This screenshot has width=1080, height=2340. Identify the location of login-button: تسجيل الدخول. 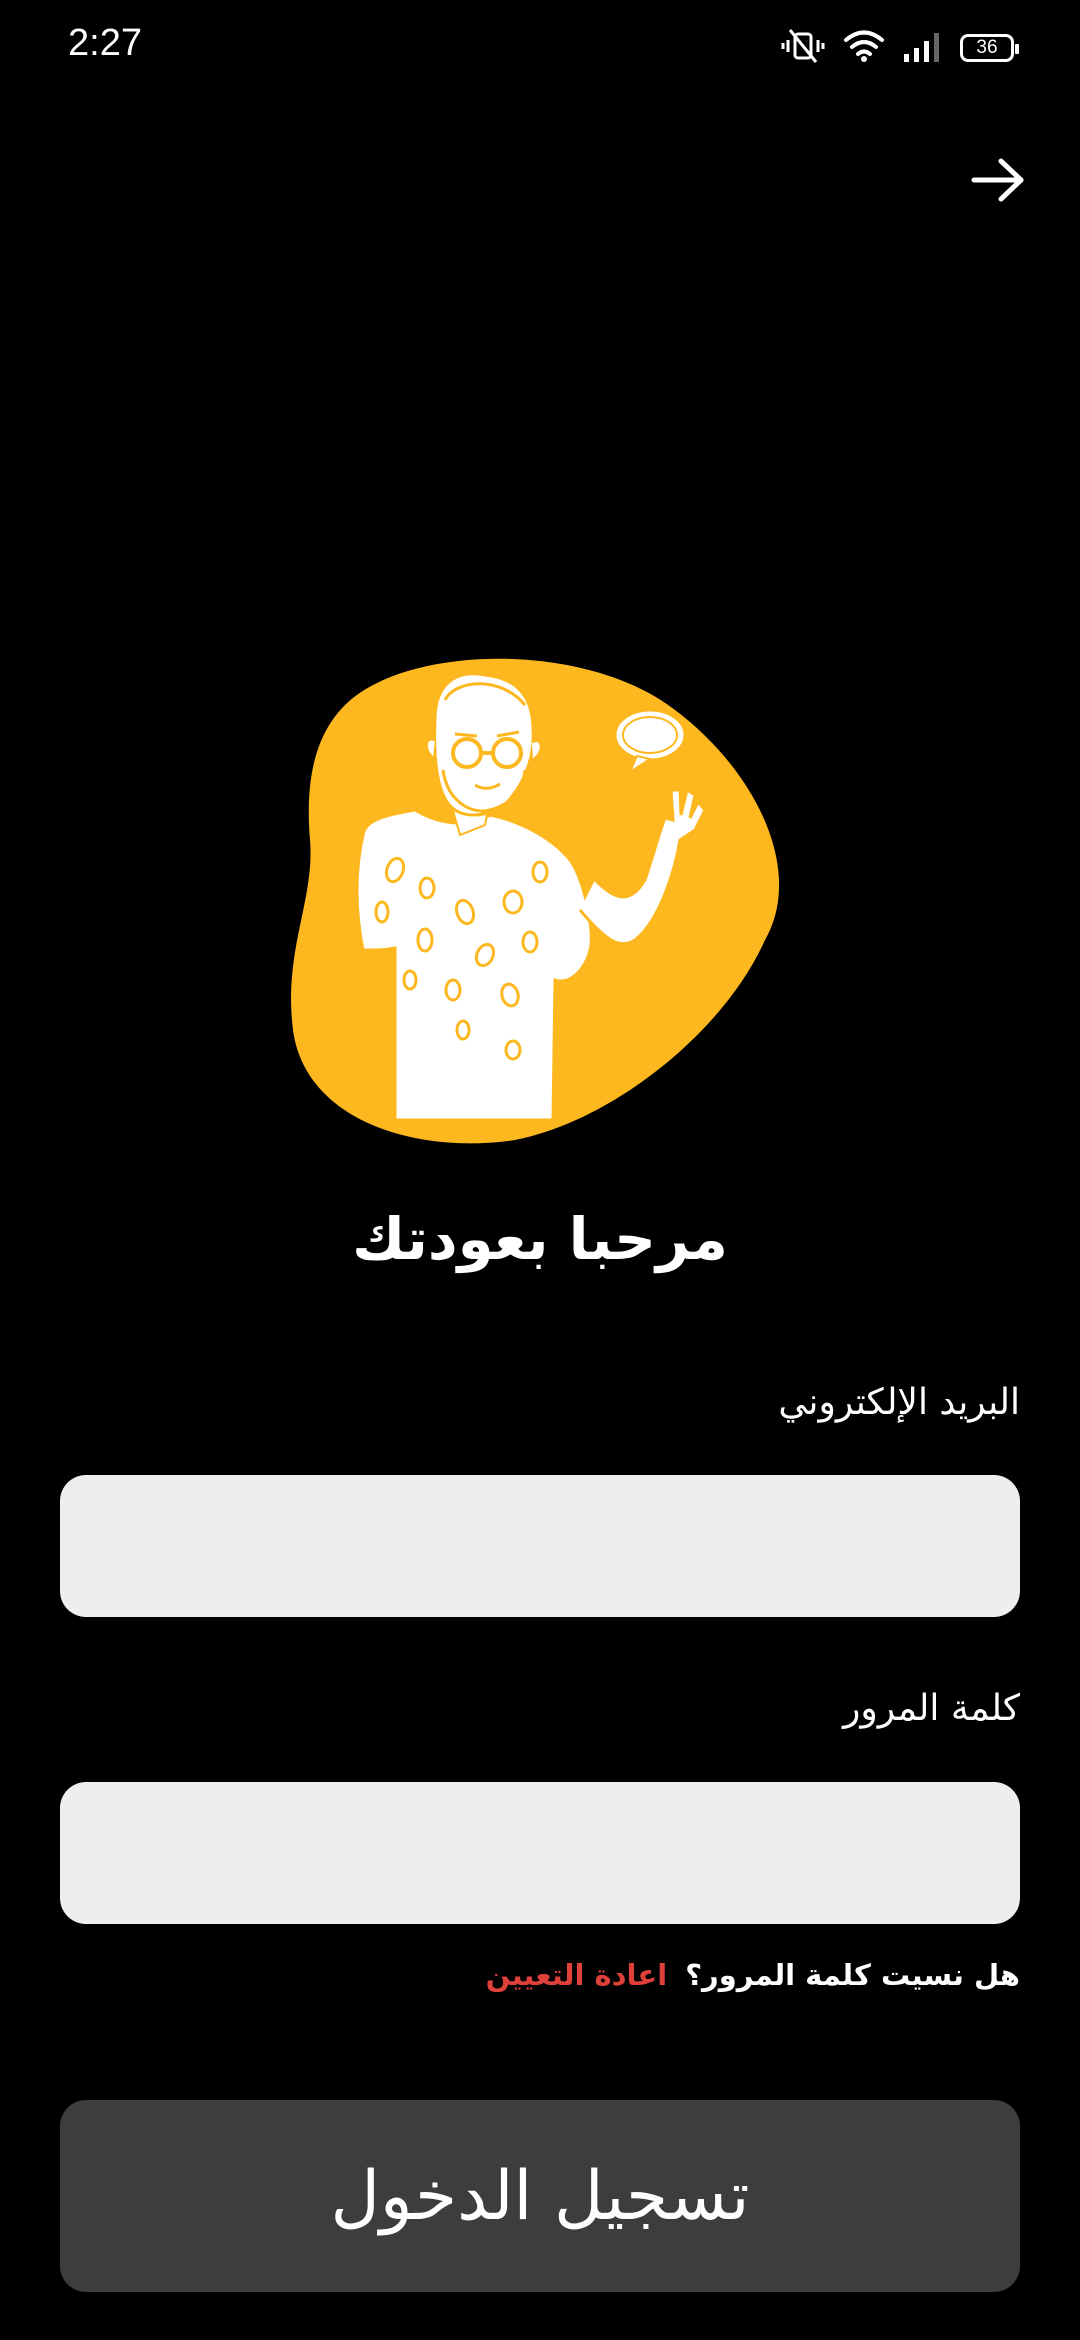
(540, 2196).